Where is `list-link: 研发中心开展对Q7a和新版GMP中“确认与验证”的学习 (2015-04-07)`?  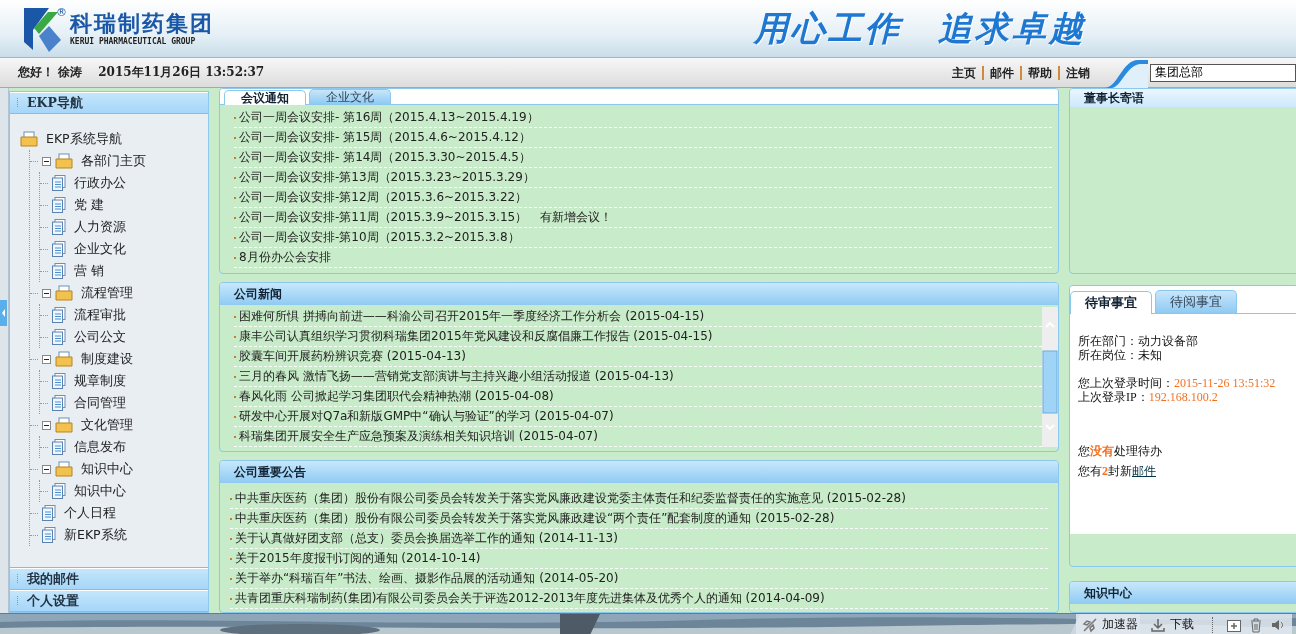
list-link: 研发中心开展对Q7a和新版GMP中“确认与验证”的学习 (2015-04-07) is located at coordinates (426, 416).